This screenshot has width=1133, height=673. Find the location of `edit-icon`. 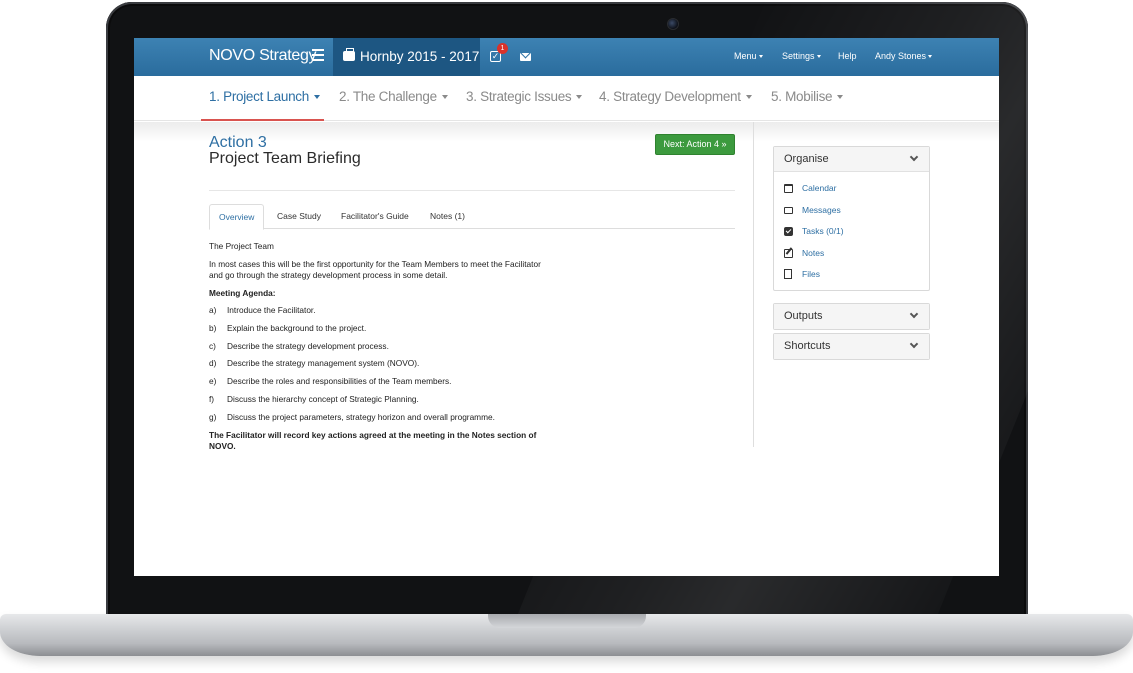

edit-icon is located at coordinates (788, 253).